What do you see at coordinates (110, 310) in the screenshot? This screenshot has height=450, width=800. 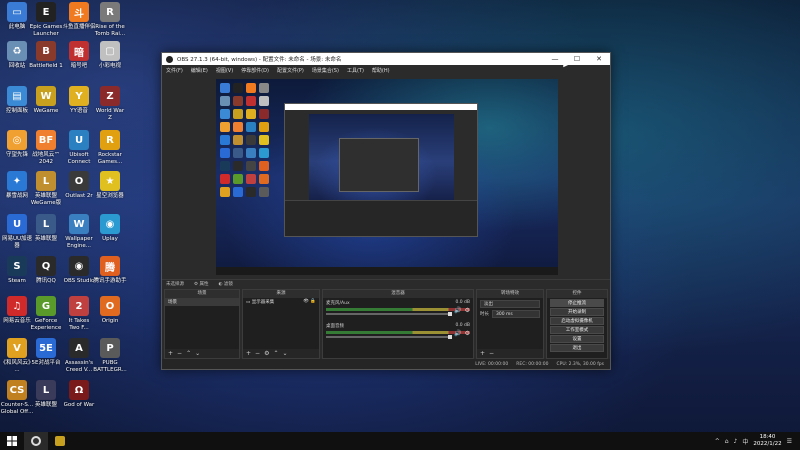 I see `desktop-icon: O Origin` at bounding box center [110, 310].